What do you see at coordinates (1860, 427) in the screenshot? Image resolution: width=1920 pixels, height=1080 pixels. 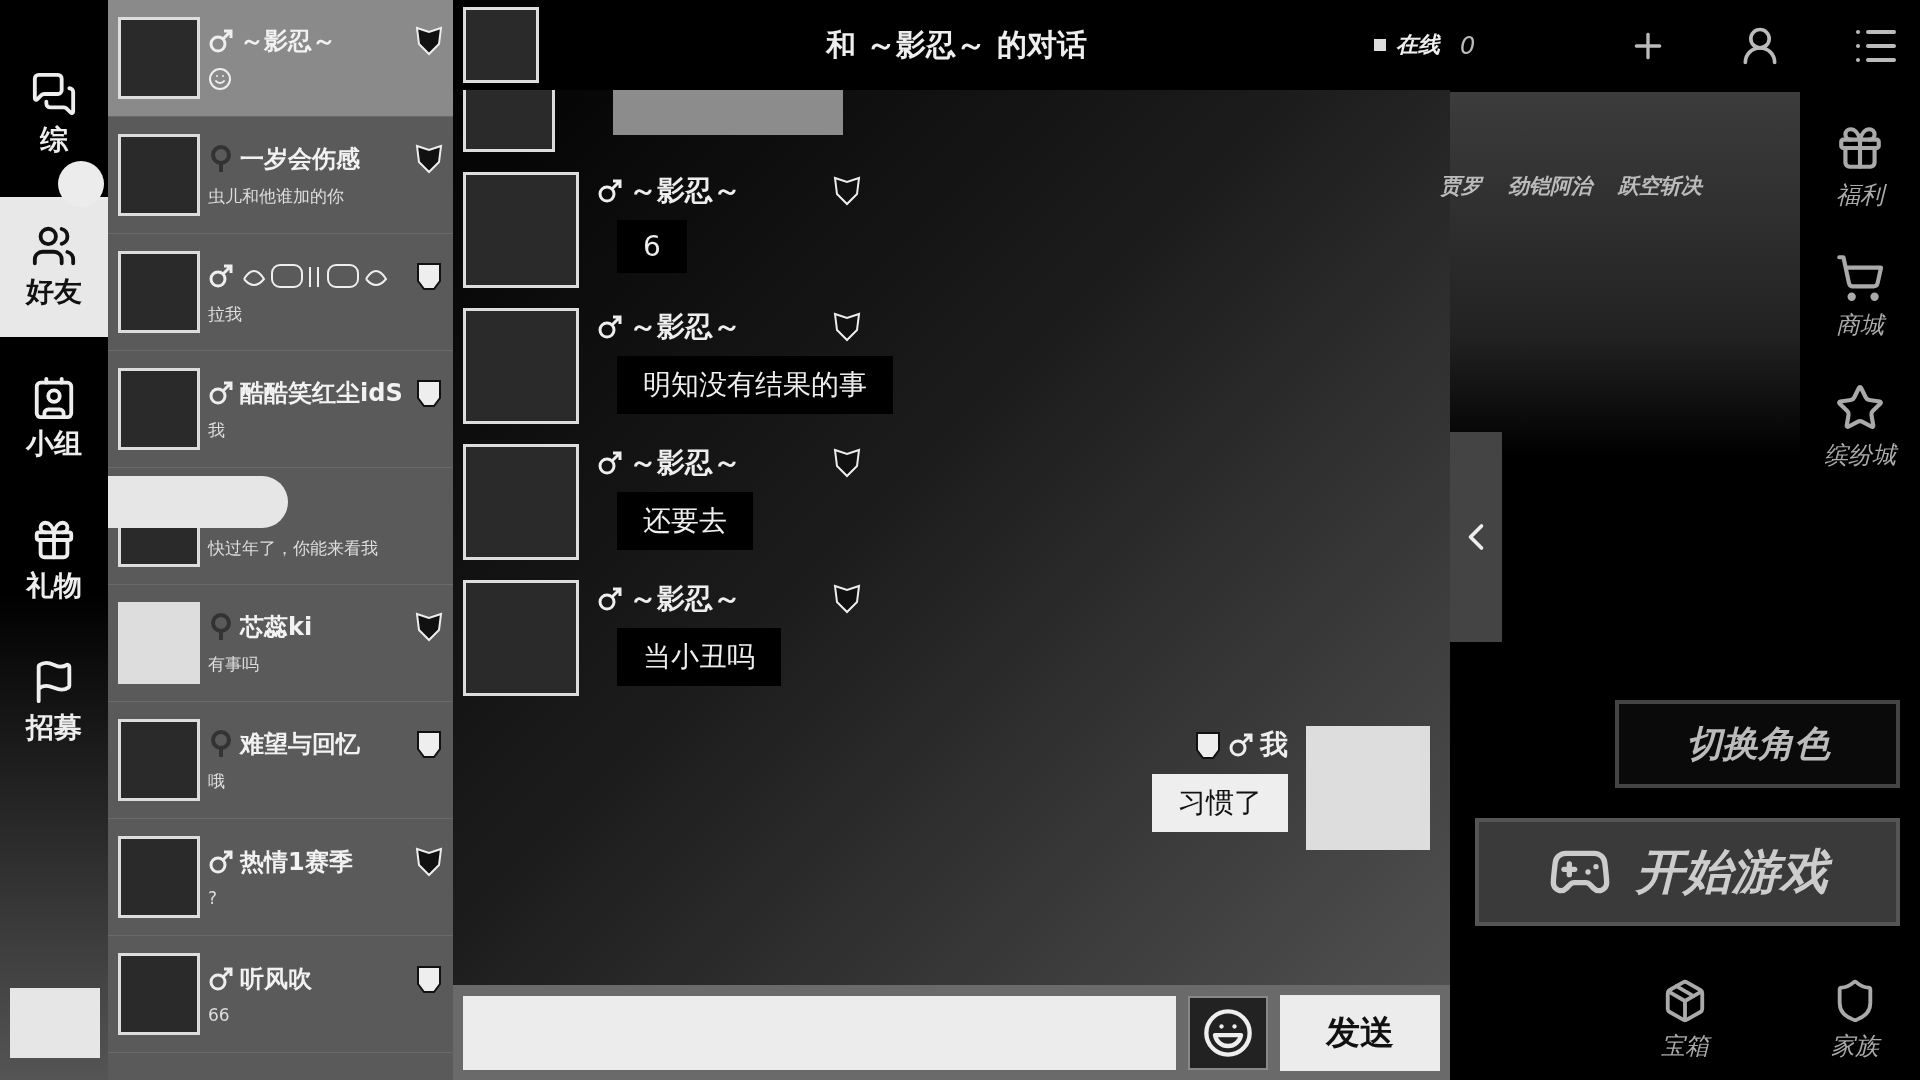 I see `side-menu-item: 缤纷城` at bounding box center [1860, 427].